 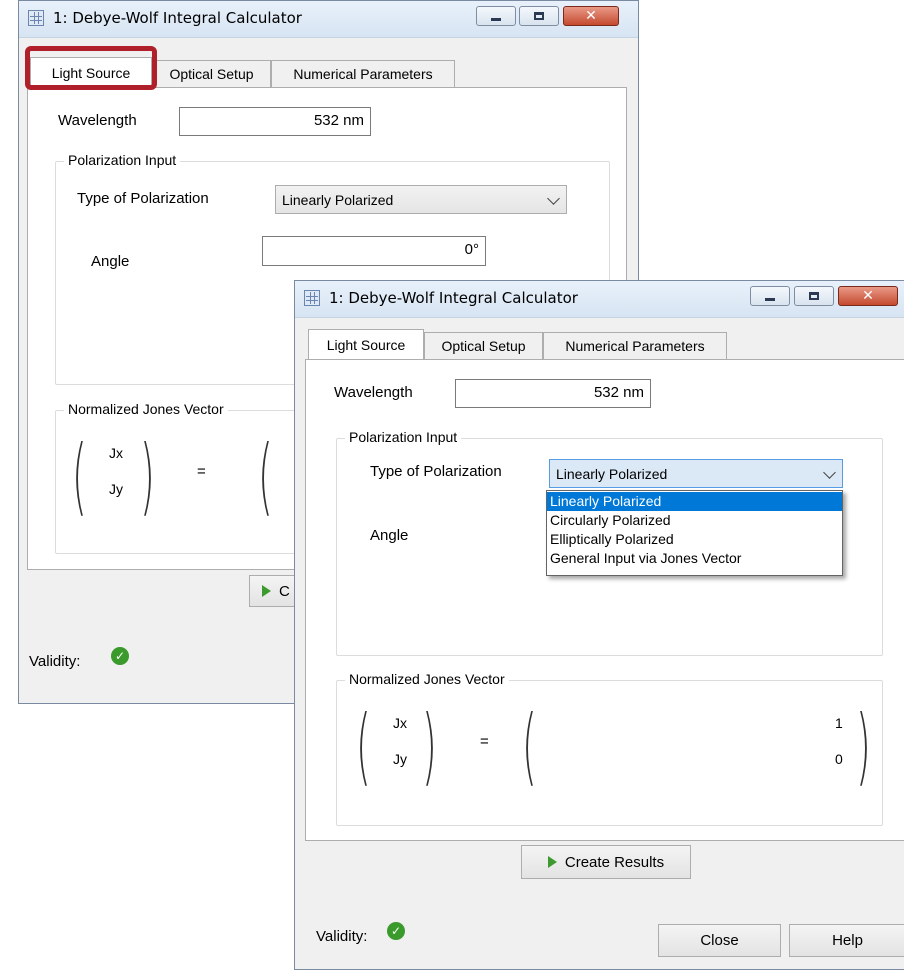 What do you see at coordinates (839, 723) in the screenshot?
I see `jx-value: 1` at bounding box center [839, 723].